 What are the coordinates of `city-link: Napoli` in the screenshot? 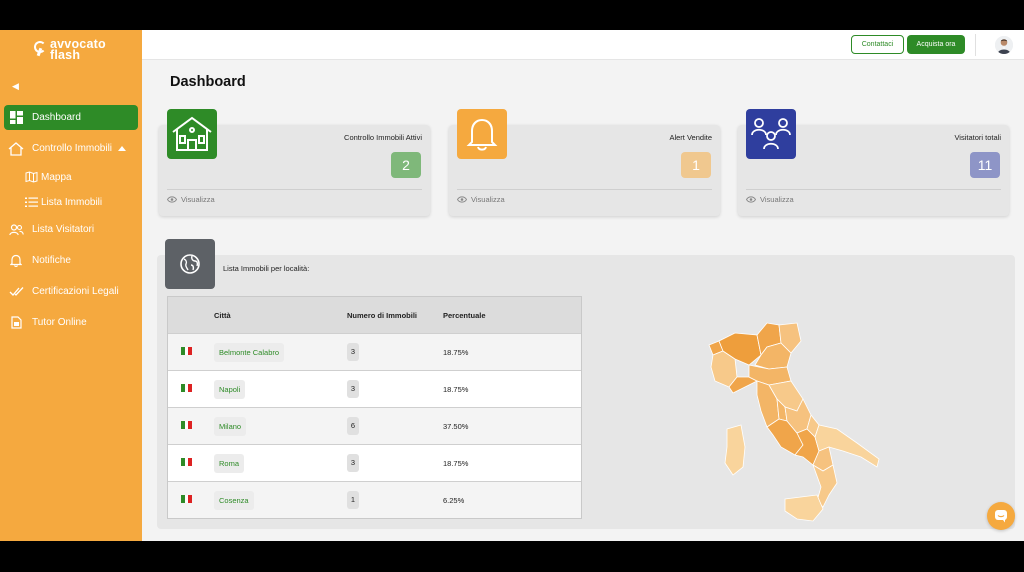 It's located at (230, 389).